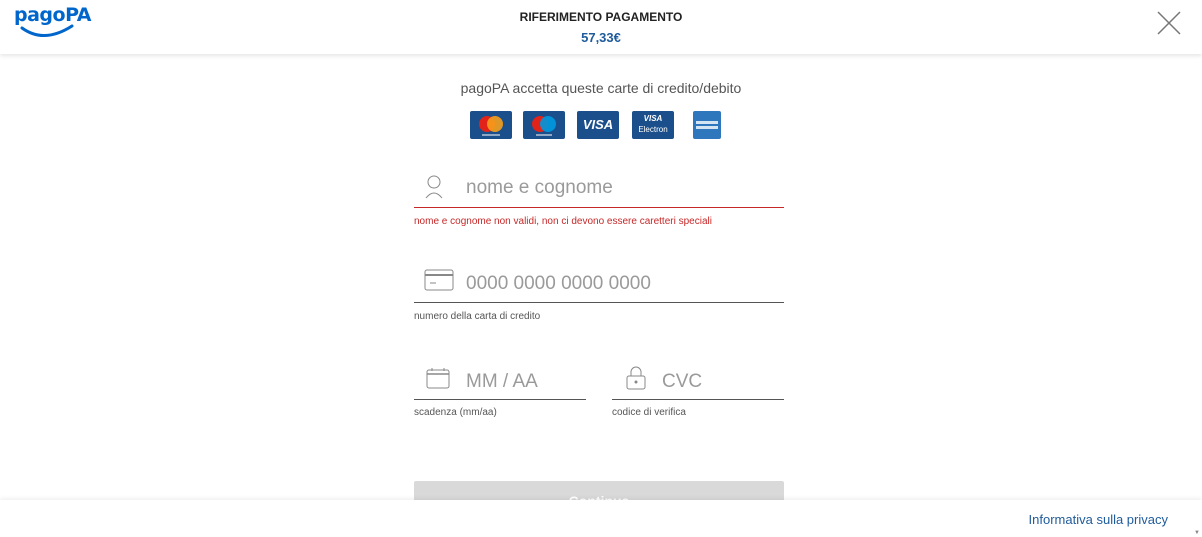 This screenshot has height=537, width=1202. What do you see at coordinates (649, 412) in the screenshot?
I see `cvc-helper: codice di verifica` at bounding box center [649, 412].